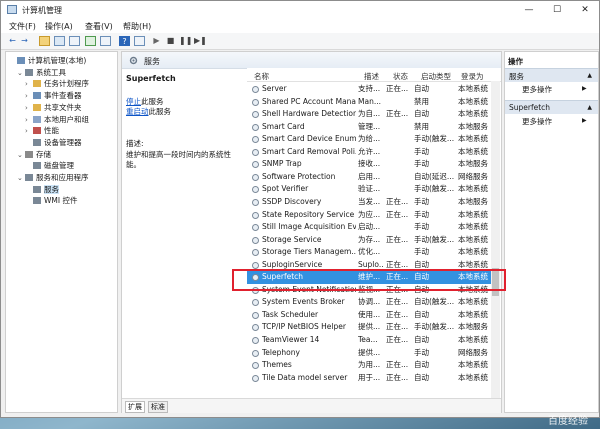  What do you see at coordinates (133, 60) in the screenshot?
I see `gear-icon` at bounding box center [133, 60].